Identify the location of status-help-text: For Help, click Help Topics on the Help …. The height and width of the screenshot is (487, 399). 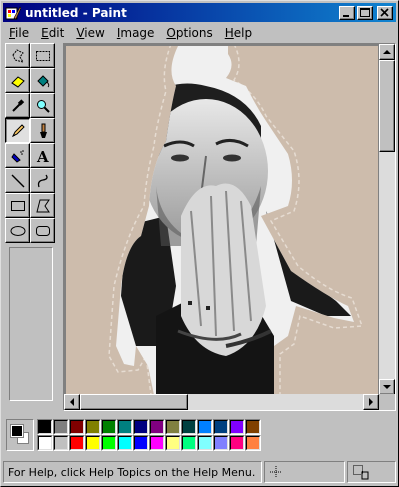
(132, 472).